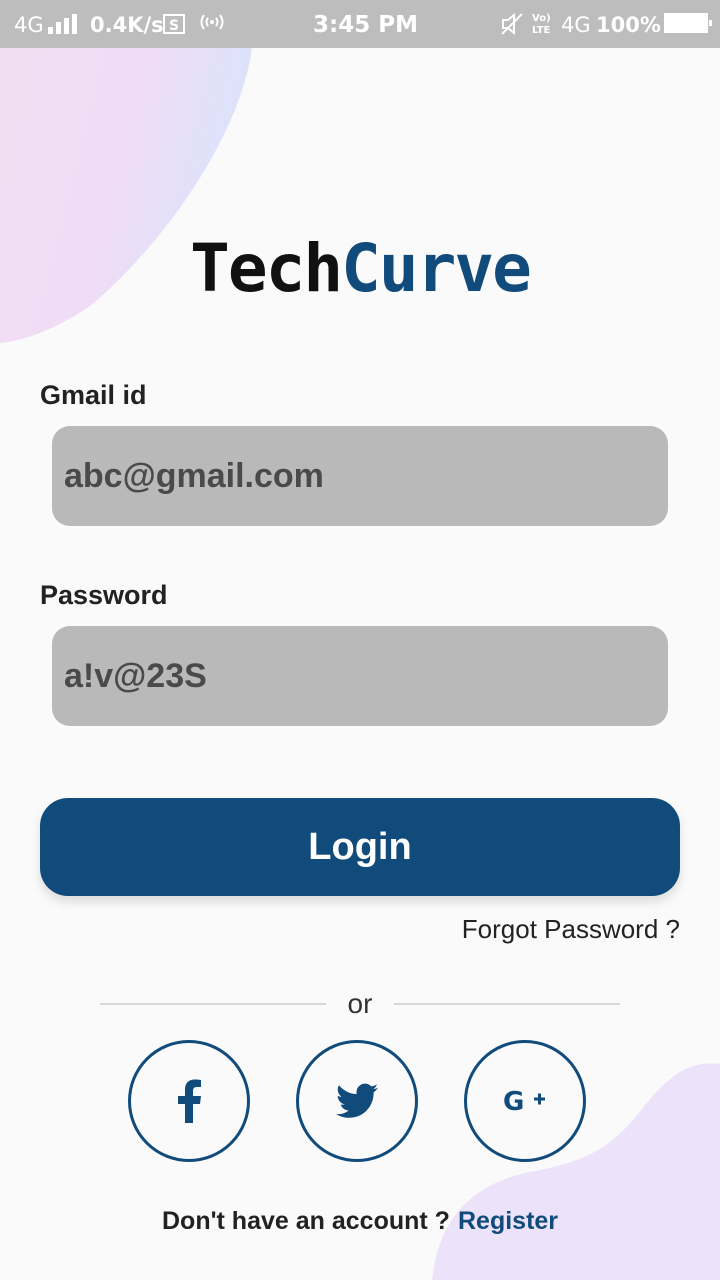 Image resolution: width=720 pixels, height=1280 pixels. What do you see at coordinates (104, 595) in the screenshot?
I see `password-label: Password` at bounding box center [104, 595].